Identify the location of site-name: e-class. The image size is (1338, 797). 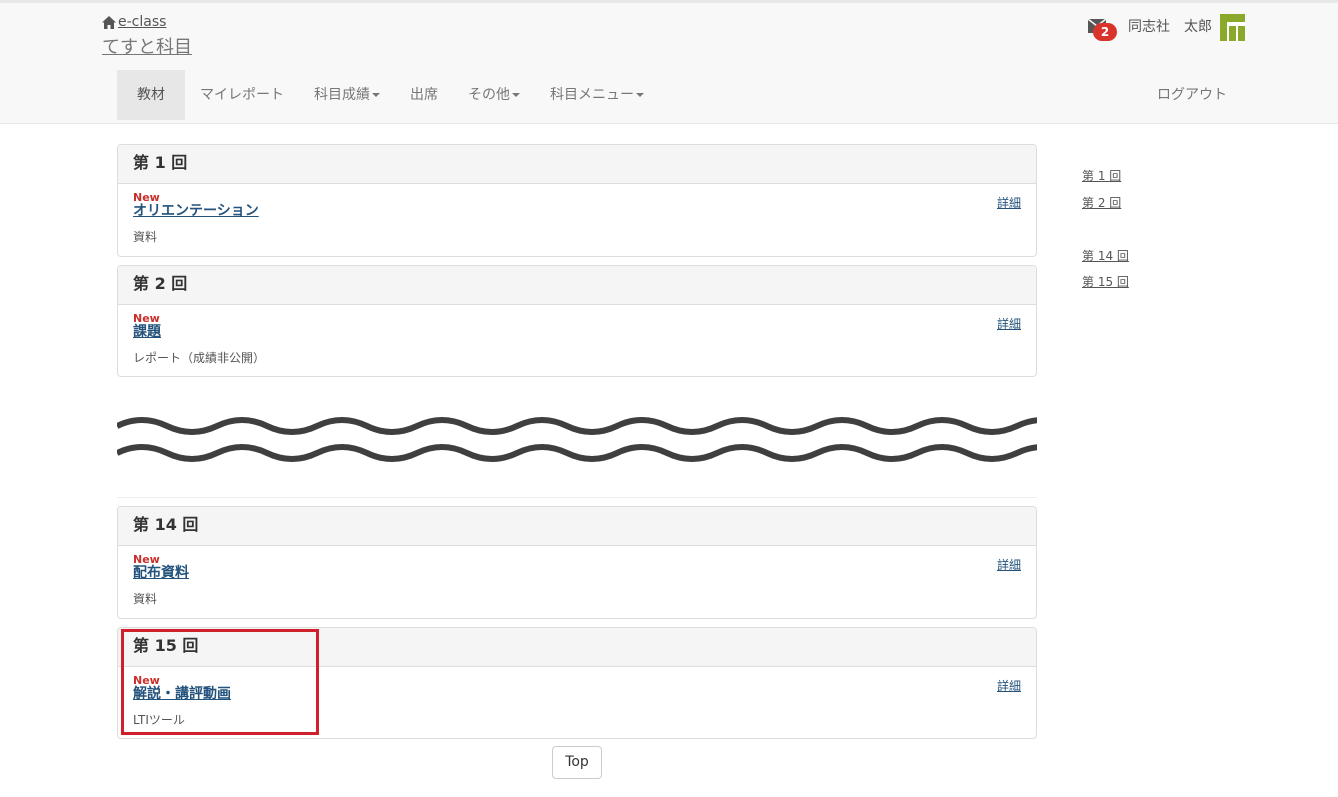
(142, 22).